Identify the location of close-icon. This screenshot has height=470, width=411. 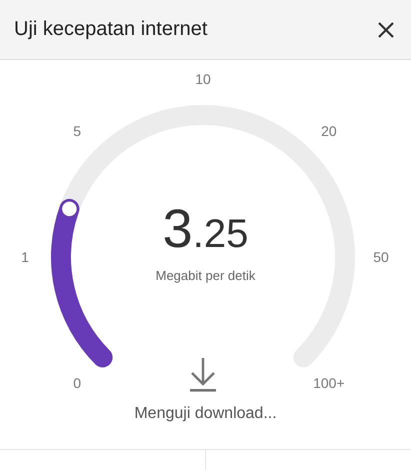
(386, 29).